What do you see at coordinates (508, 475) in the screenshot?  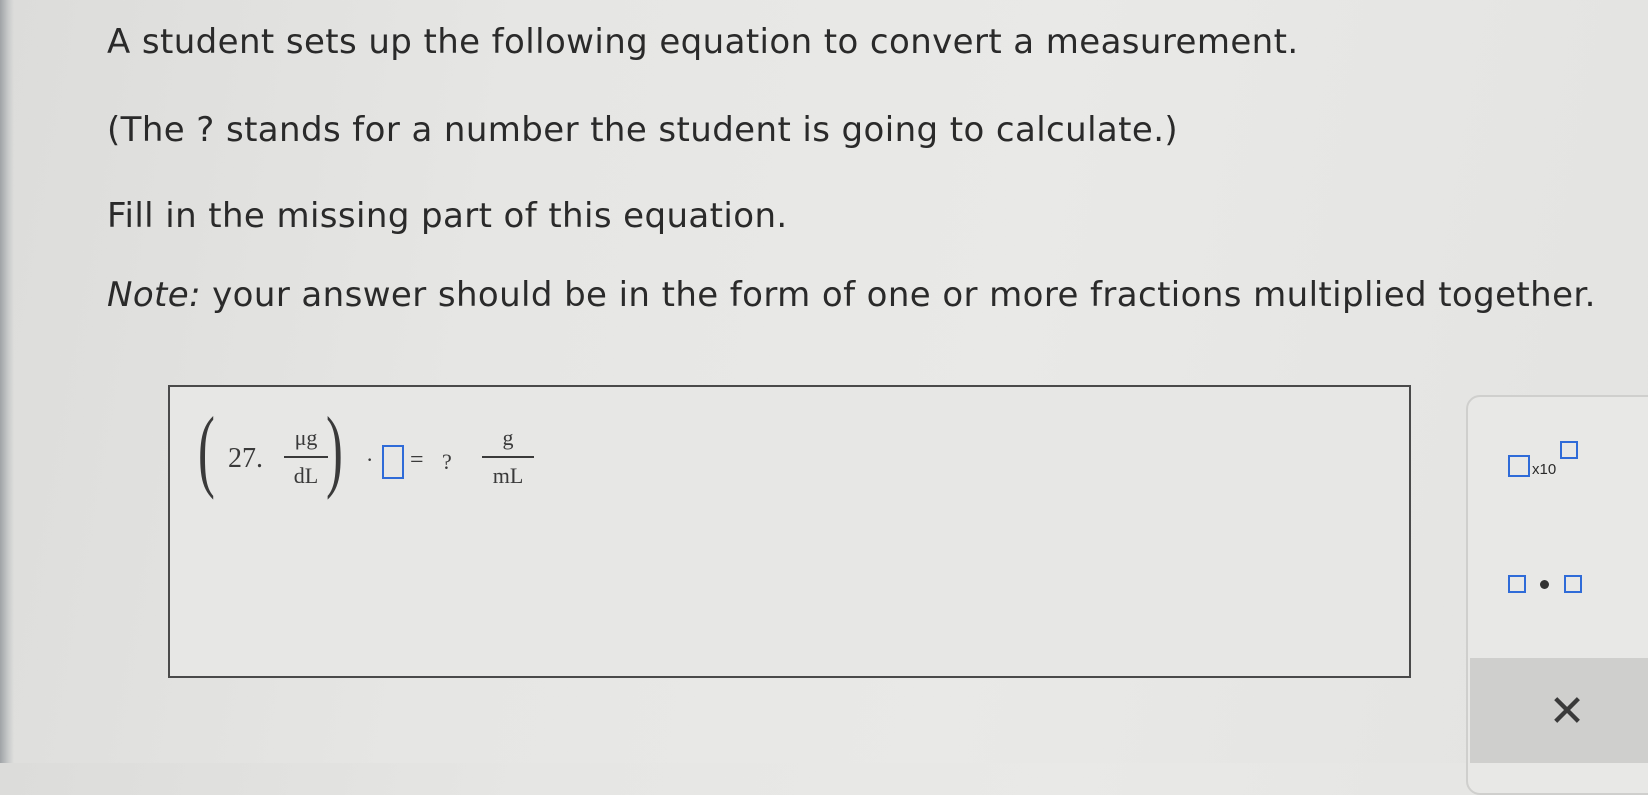 I see `target-unit-denominator: mL` at bounding box center [508, 475].